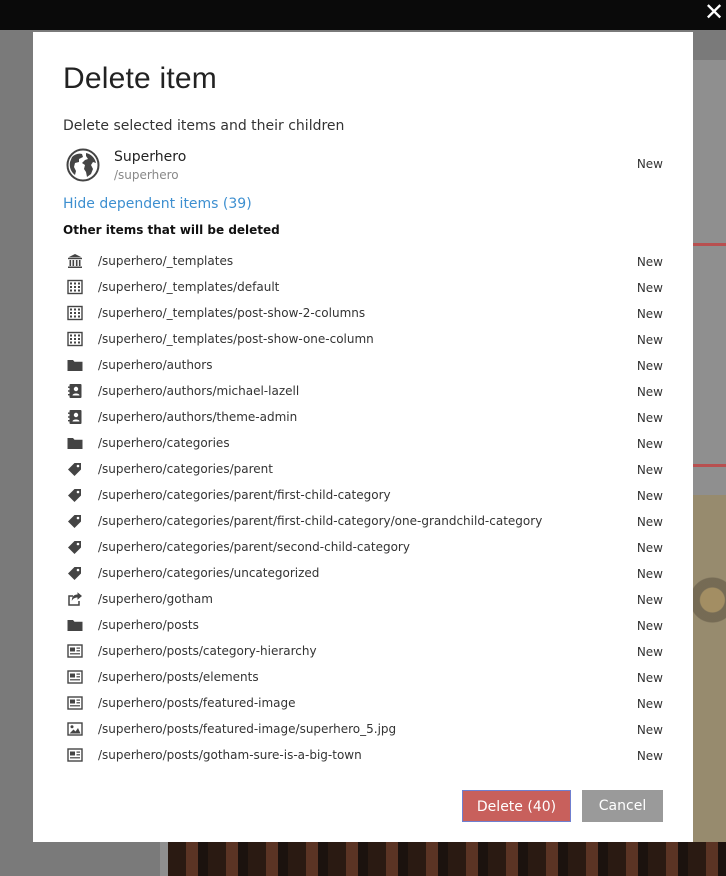 Image resolution: width=726 pixels, height=876 pixels. I want to click on globe-icon, so click(83, 165).